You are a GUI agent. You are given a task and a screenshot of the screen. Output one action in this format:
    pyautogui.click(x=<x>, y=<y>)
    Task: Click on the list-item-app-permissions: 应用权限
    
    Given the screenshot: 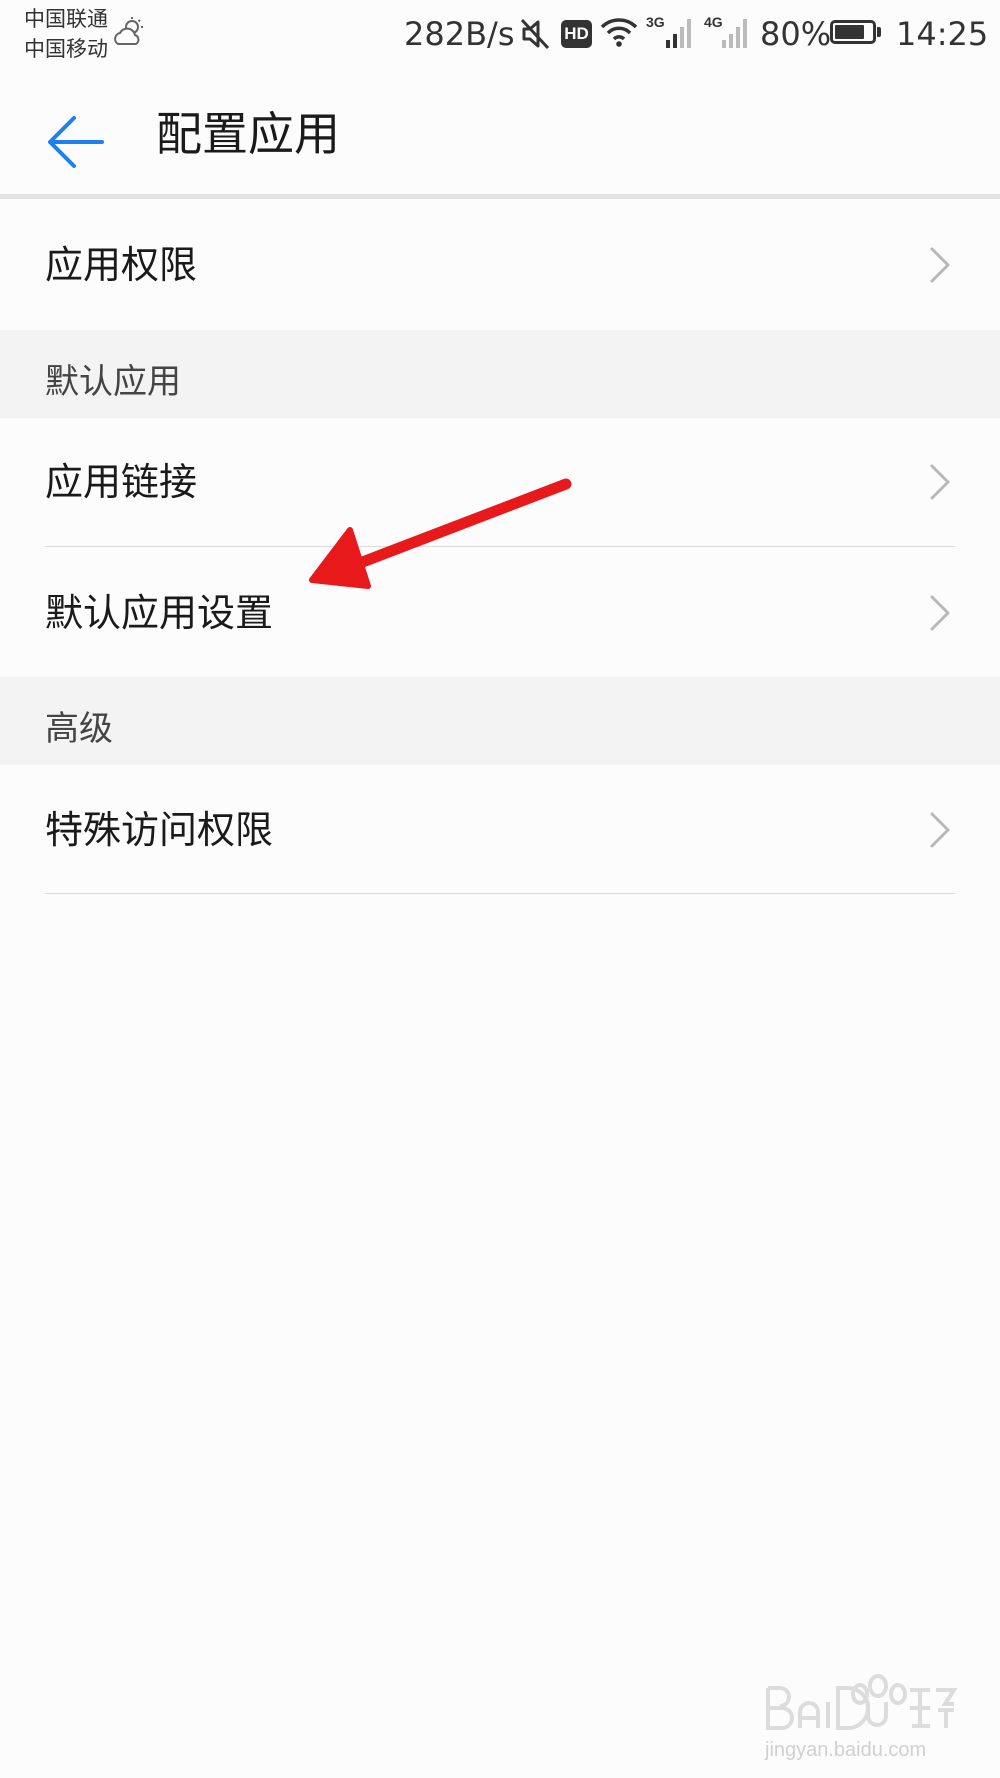 What is the action you would take?
    pyautogui.click(x=500, y=264)
    